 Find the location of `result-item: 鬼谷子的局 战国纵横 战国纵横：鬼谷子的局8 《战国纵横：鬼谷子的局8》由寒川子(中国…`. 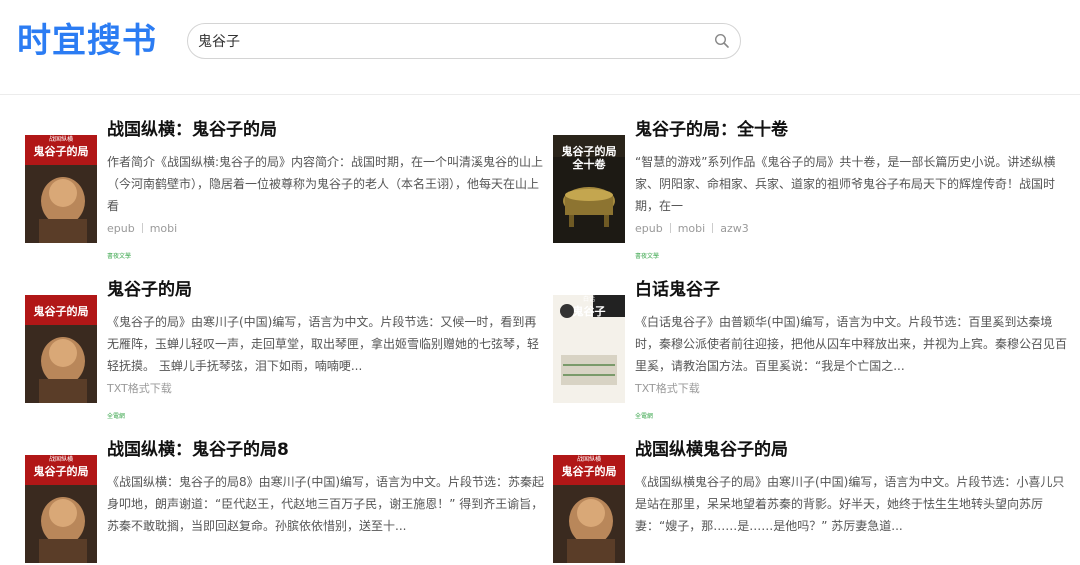

result-item: 鬼谷子的局 战国纵横 战国纵横：鬼谷子的局8 《战国纵横：鬼谷子的局8》由寒川子(中国… is located at coordinates (285, 490).